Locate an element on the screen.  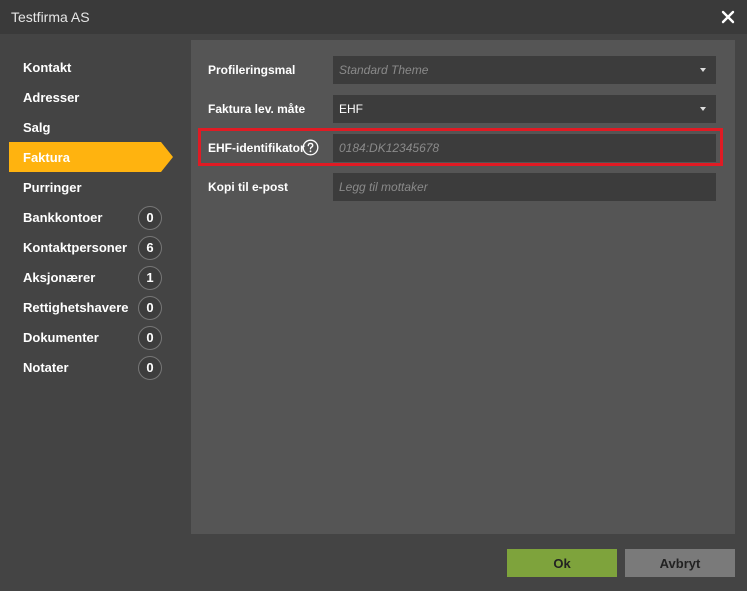
sidebar-item-label: Faktura is located at coordinates (46, 157).